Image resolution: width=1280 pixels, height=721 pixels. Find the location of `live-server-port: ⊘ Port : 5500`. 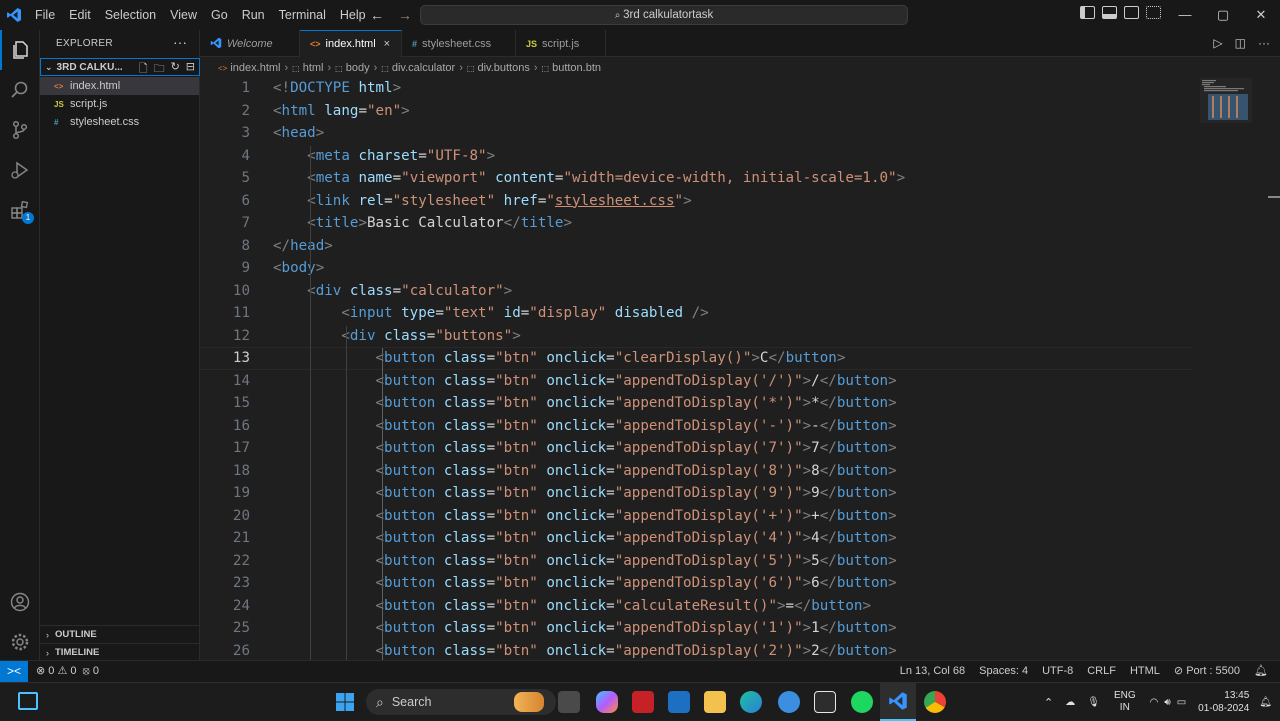

live-server-port: ⊘ Port : 5500 is located at coordinates (1207, 671).